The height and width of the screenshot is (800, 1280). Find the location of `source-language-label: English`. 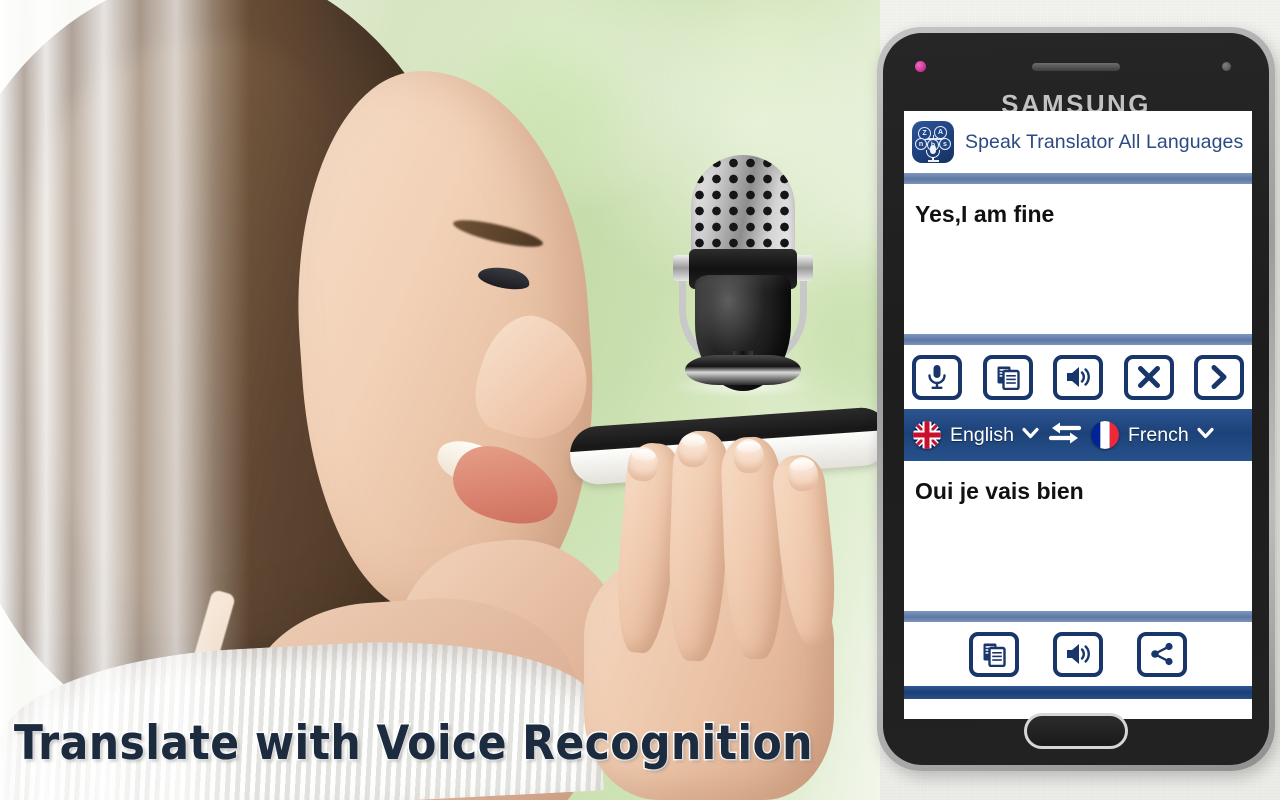

source-language-label: English is located at coordinates (982, 435).